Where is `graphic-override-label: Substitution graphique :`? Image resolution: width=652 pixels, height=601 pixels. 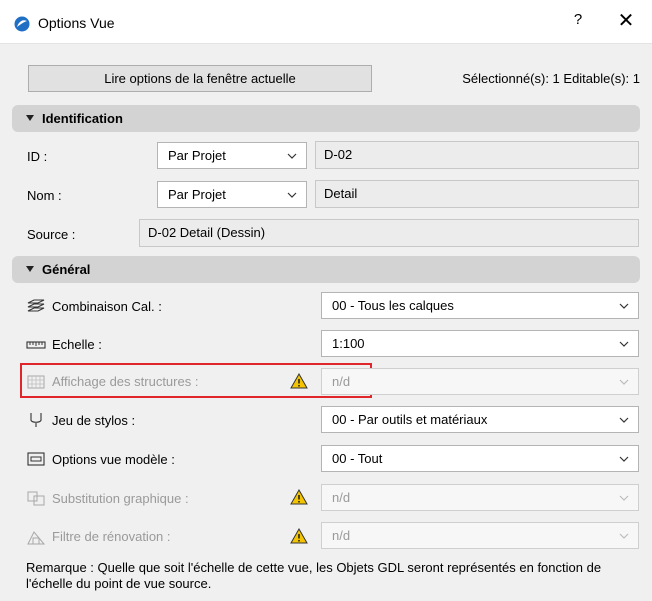
graphic-override-label: Substitution graphique : is located at coordinates (120, 498).